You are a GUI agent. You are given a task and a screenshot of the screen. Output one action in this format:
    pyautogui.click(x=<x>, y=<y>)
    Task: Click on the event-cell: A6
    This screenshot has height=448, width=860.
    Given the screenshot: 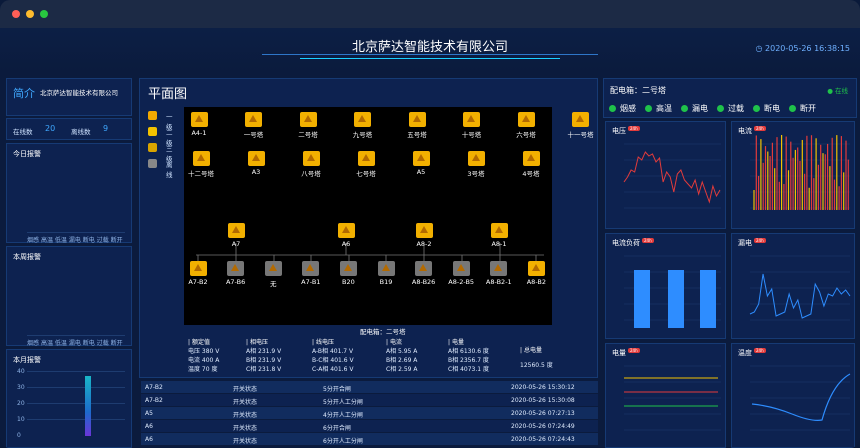 What is the action you would take?
    pyautogui.click(x=149, y=426)
    